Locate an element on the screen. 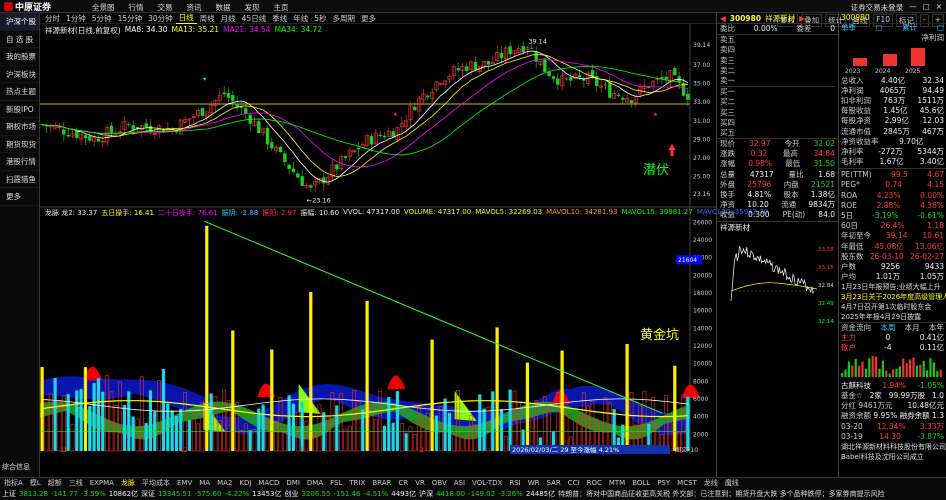 The width and height of the screenshot is (946, 500). index-cell: 0.00% is located at coordinates (932, 195).